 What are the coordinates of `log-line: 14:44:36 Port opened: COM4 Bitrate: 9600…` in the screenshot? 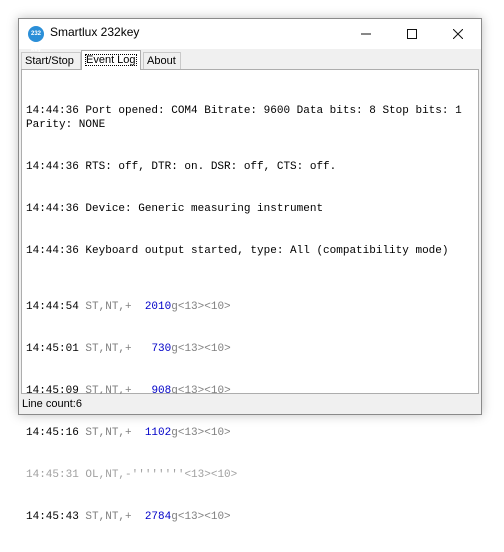 It's located at (247, 118).